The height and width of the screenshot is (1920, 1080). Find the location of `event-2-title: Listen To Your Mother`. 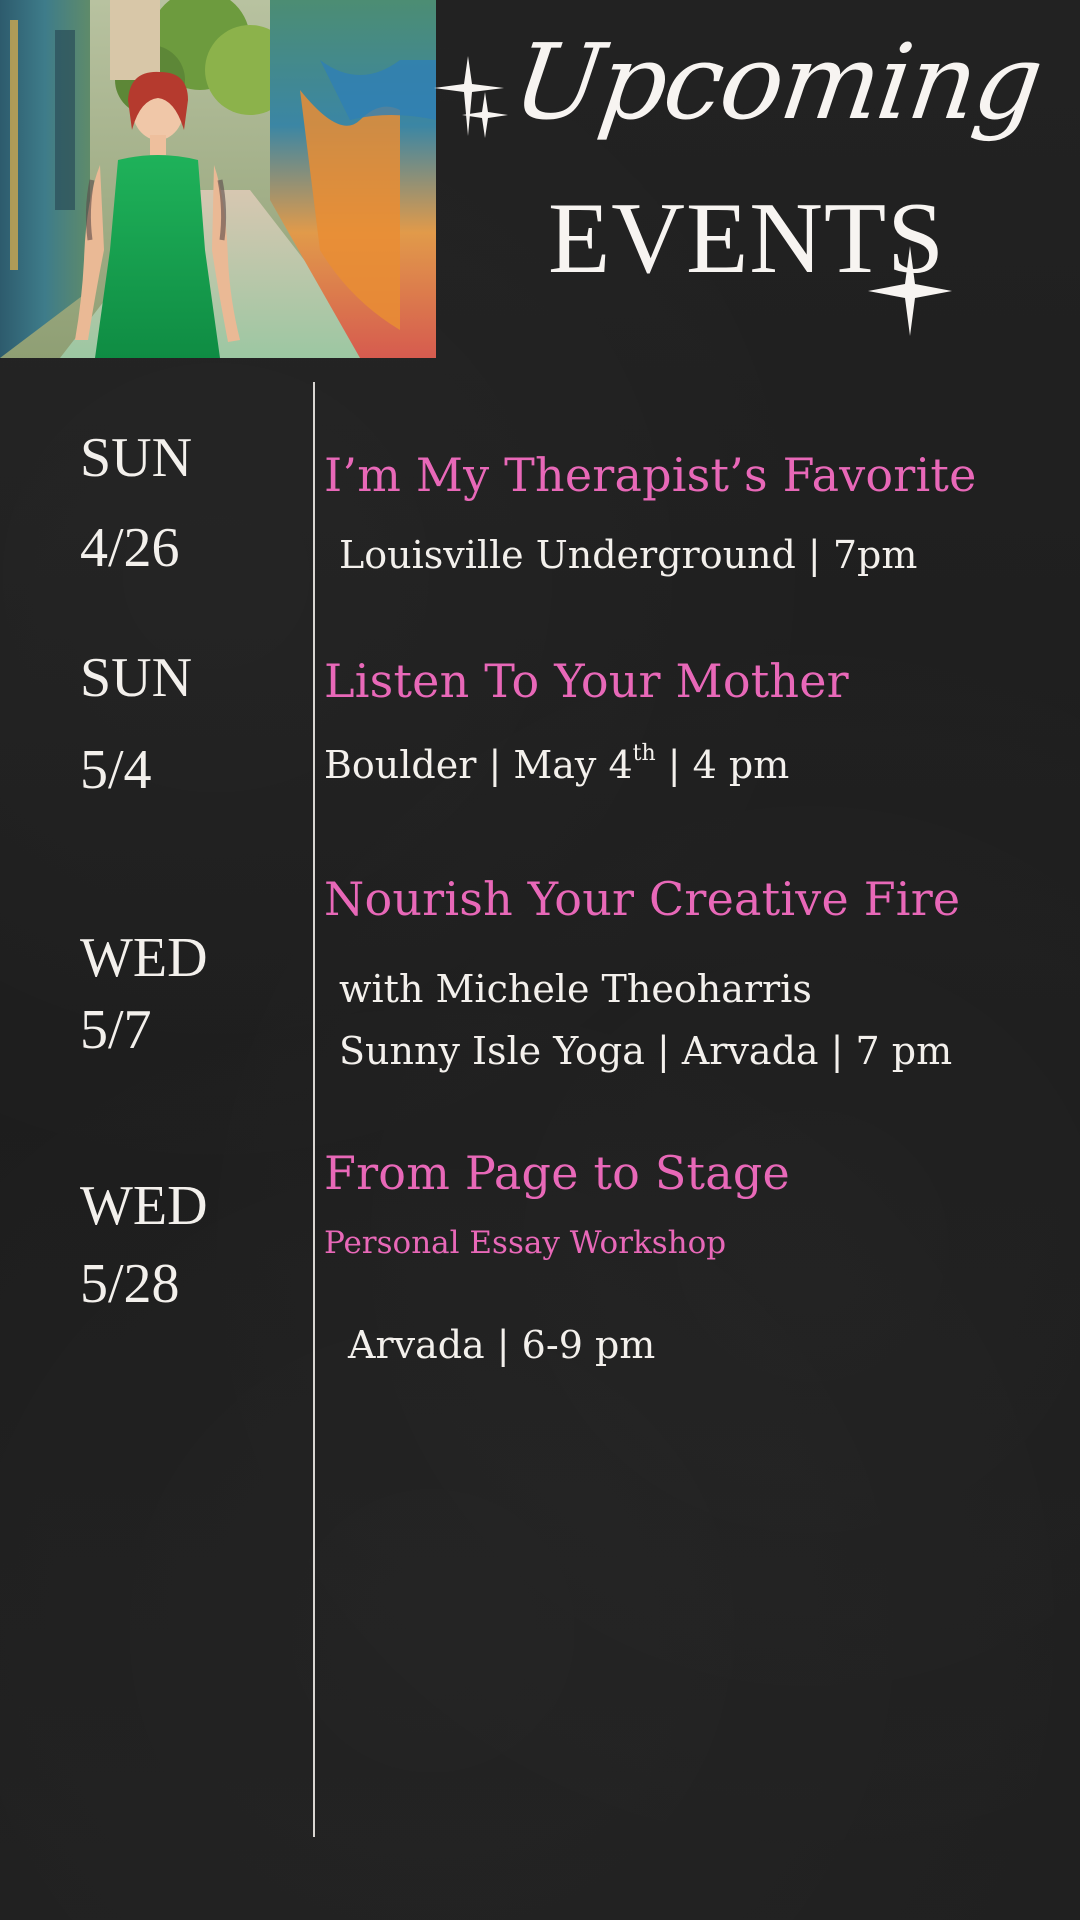

event-2-title: Listen To Your Mother is located at coordinates (586, 681).